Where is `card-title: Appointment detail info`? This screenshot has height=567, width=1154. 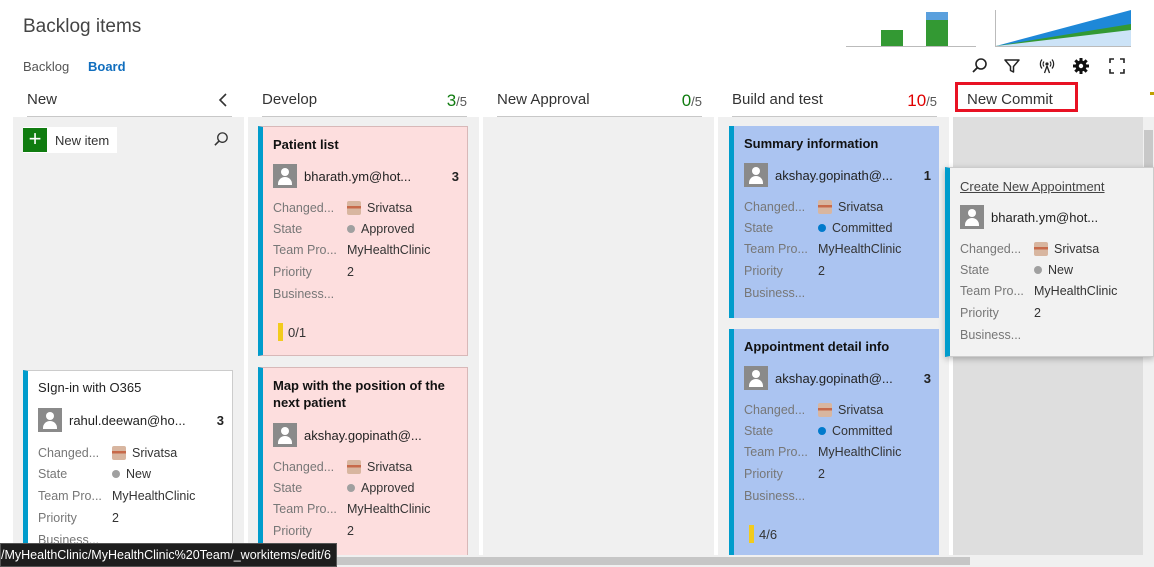 card-title: Appointment detail info is located at coordinates (837, 346).